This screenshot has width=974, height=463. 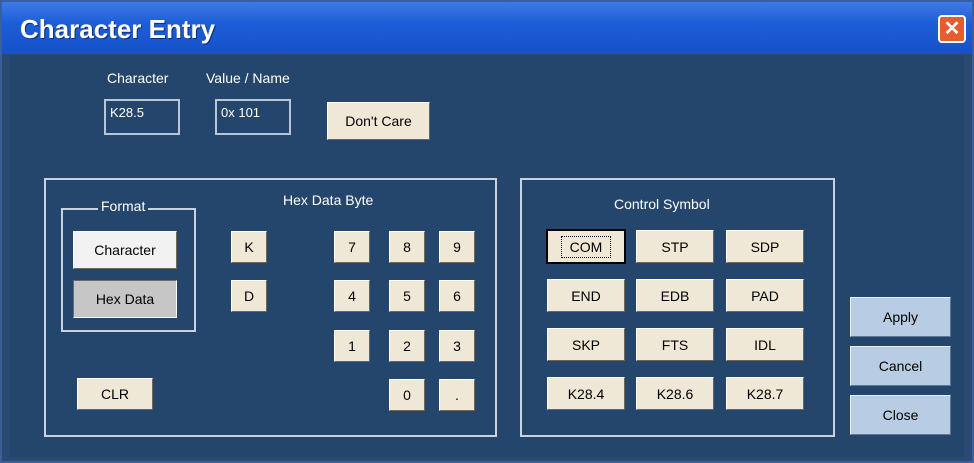 I want to click on key-3: 3, so click(x=457, y=346).